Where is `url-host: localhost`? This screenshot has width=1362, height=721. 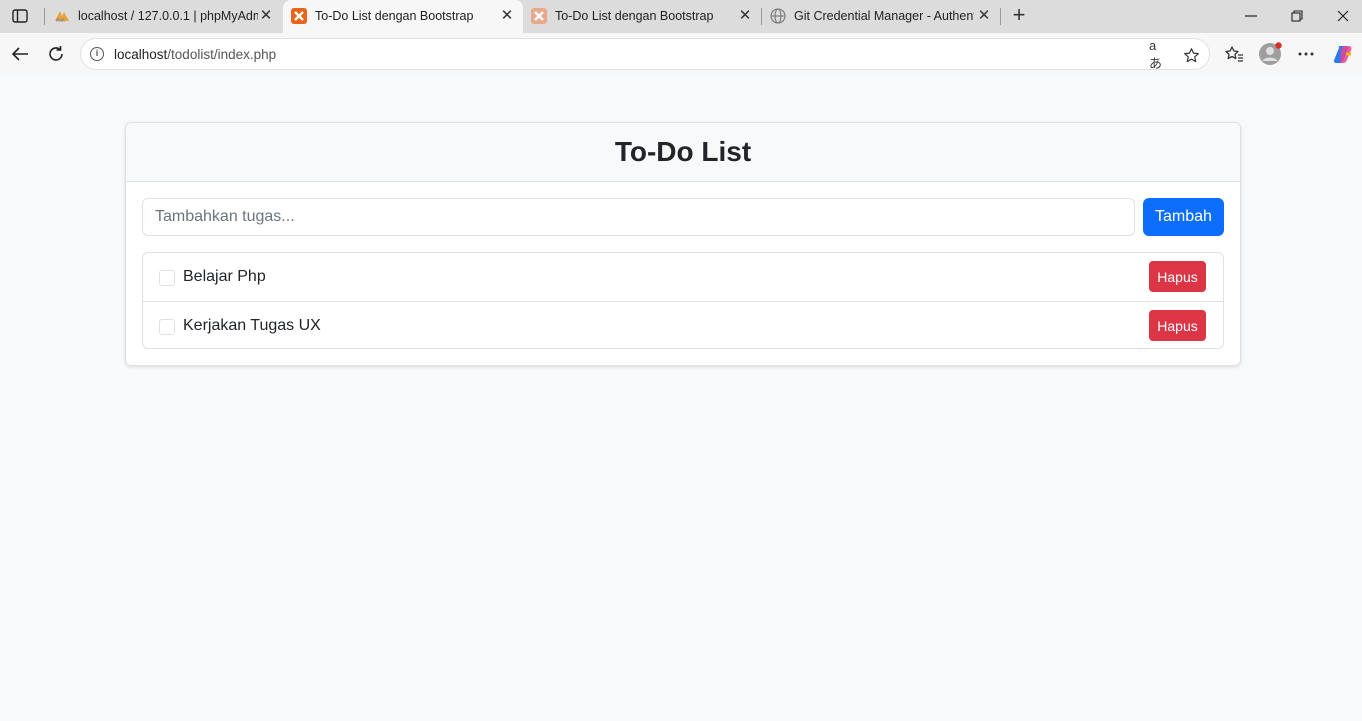
url-host: localhost is located at coordinates (141, 54).